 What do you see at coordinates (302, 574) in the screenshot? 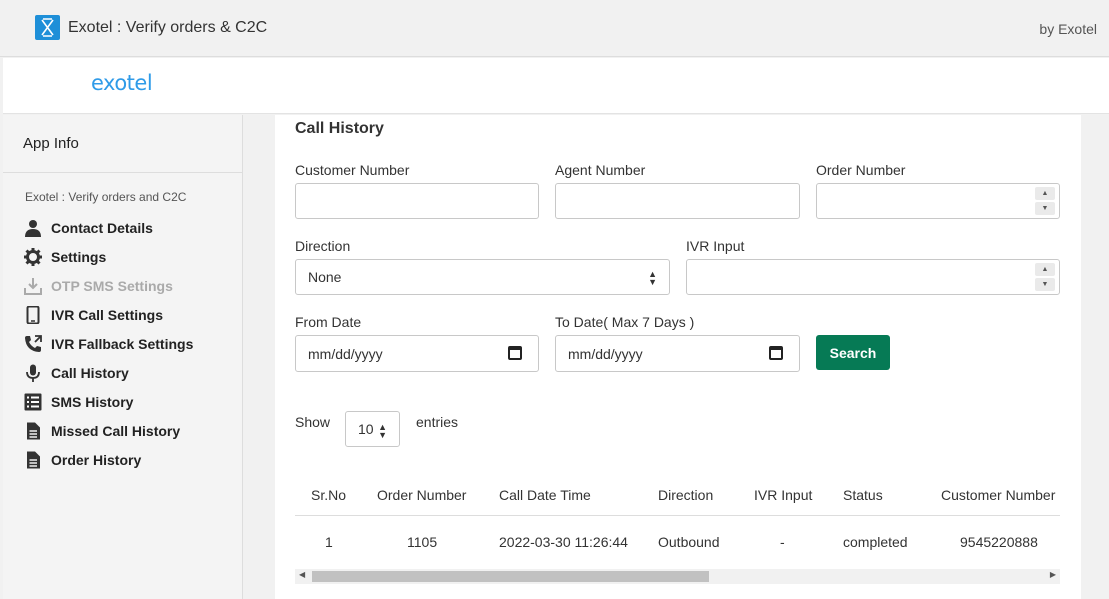
I see `scroll-left-icon: ◀` at bounding box center [302, 574].